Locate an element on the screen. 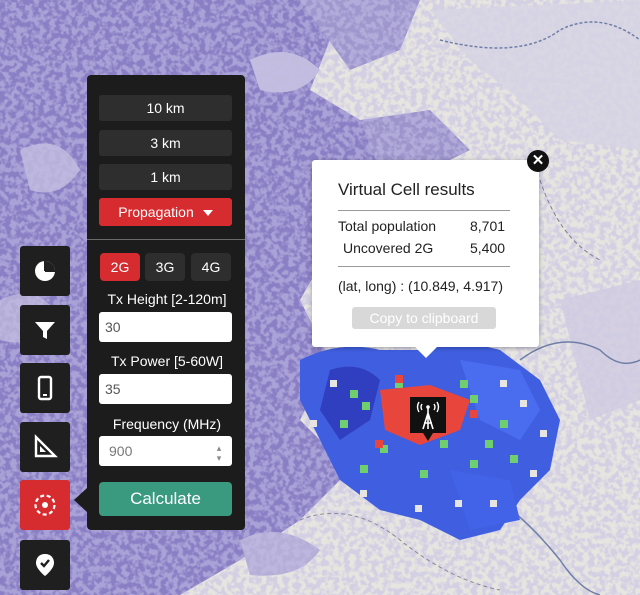 This screenshot has width=640, height=595. statistics-button is located at coordinates (45, 271).